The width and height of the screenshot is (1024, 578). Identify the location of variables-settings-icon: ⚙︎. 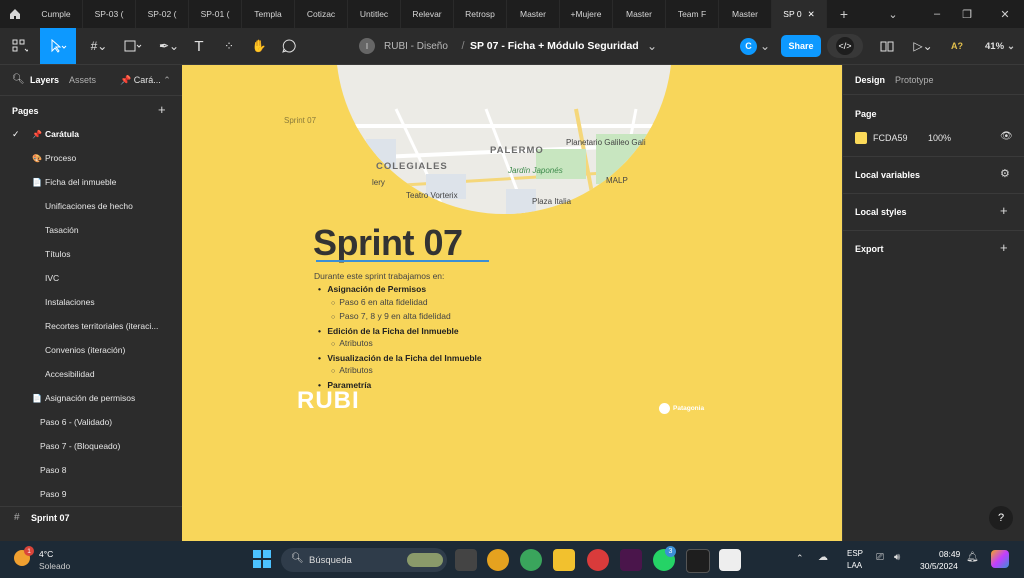
(1005, 173).